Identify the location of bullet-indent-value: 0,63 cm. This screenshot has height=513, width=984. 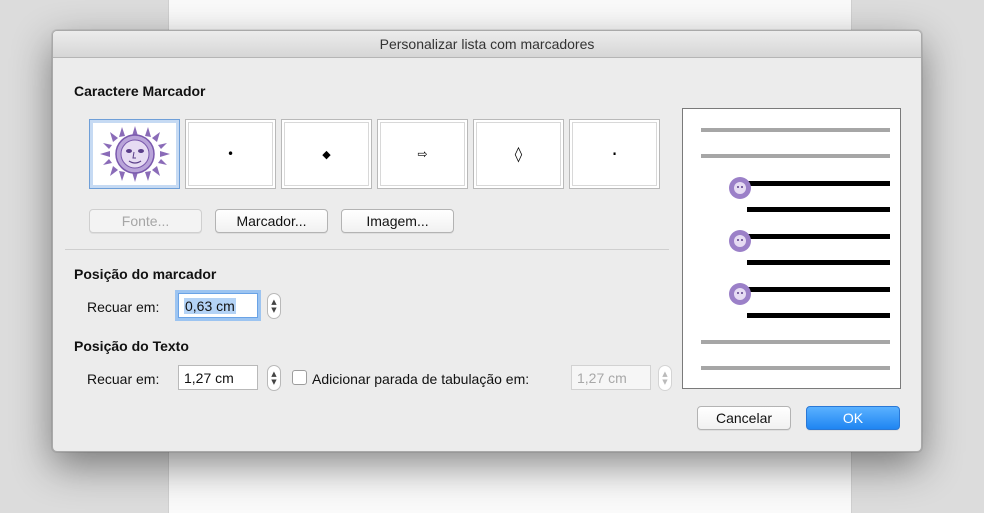
(210, 305).